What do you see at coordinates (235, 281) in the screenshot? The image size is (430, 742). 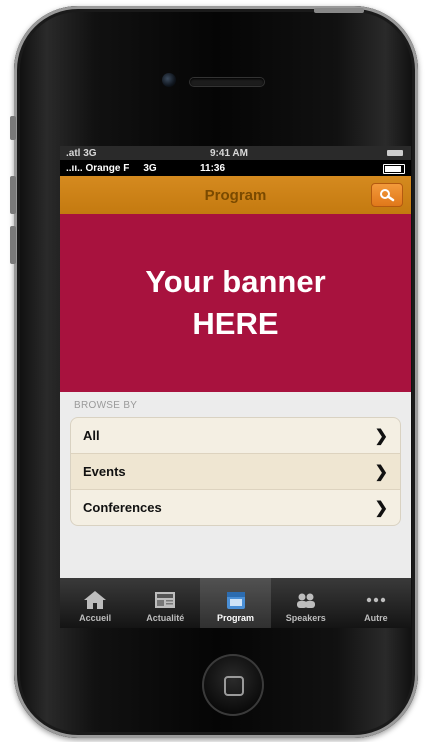 I see `banner-line-1: Your banner` at bounding box center [235, 281].